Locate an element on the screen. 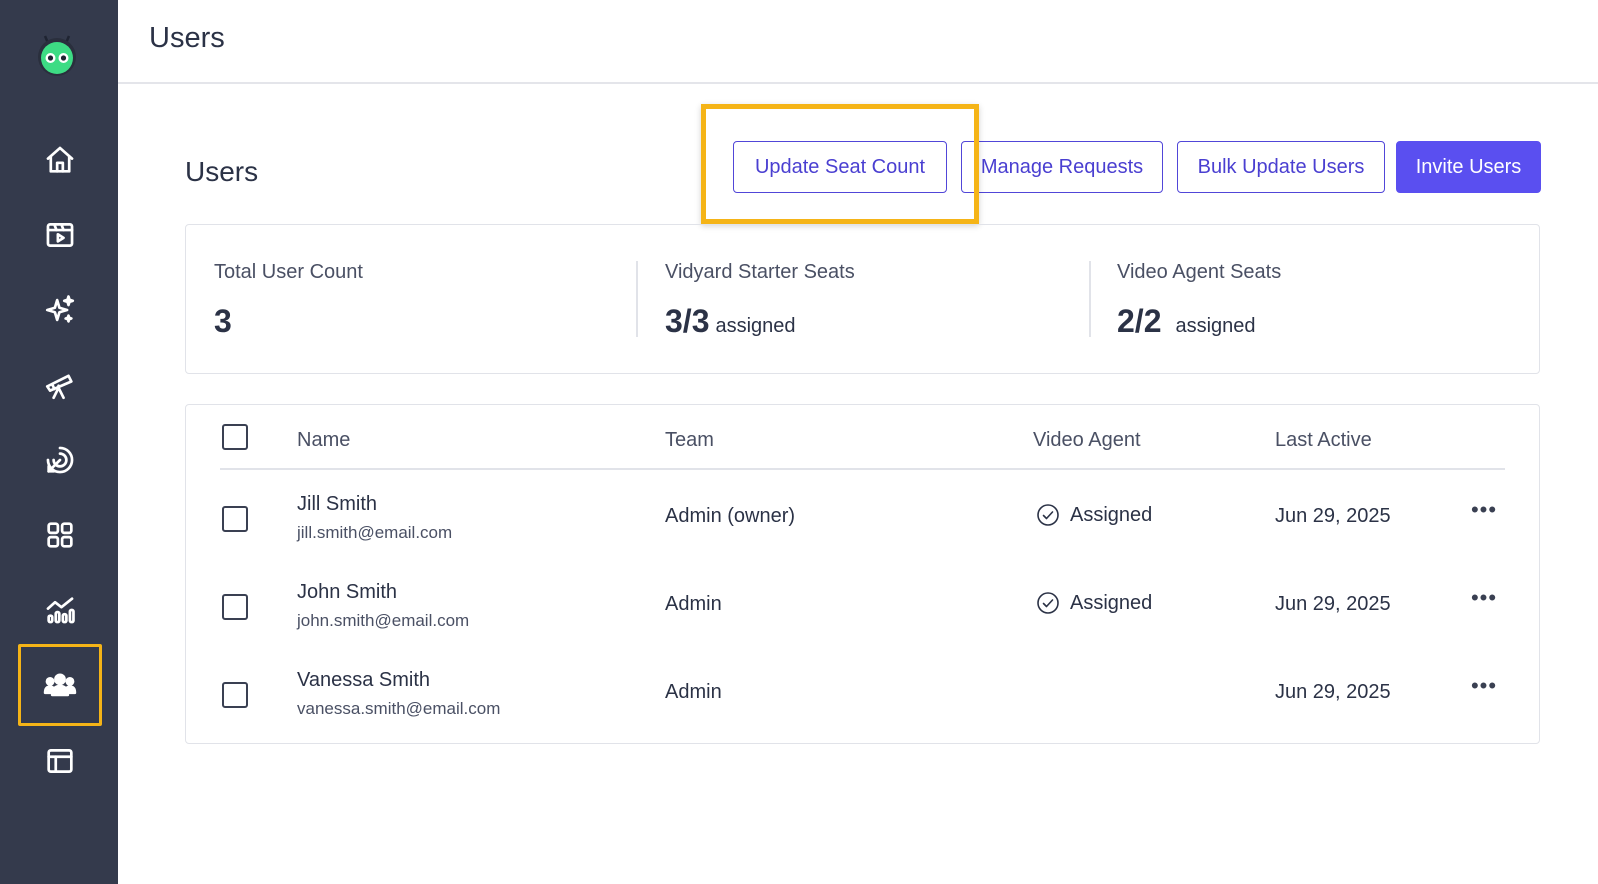 The width and height of the screenshot is (1598, 884). section-title: Users is located at coordinates (222, 171).